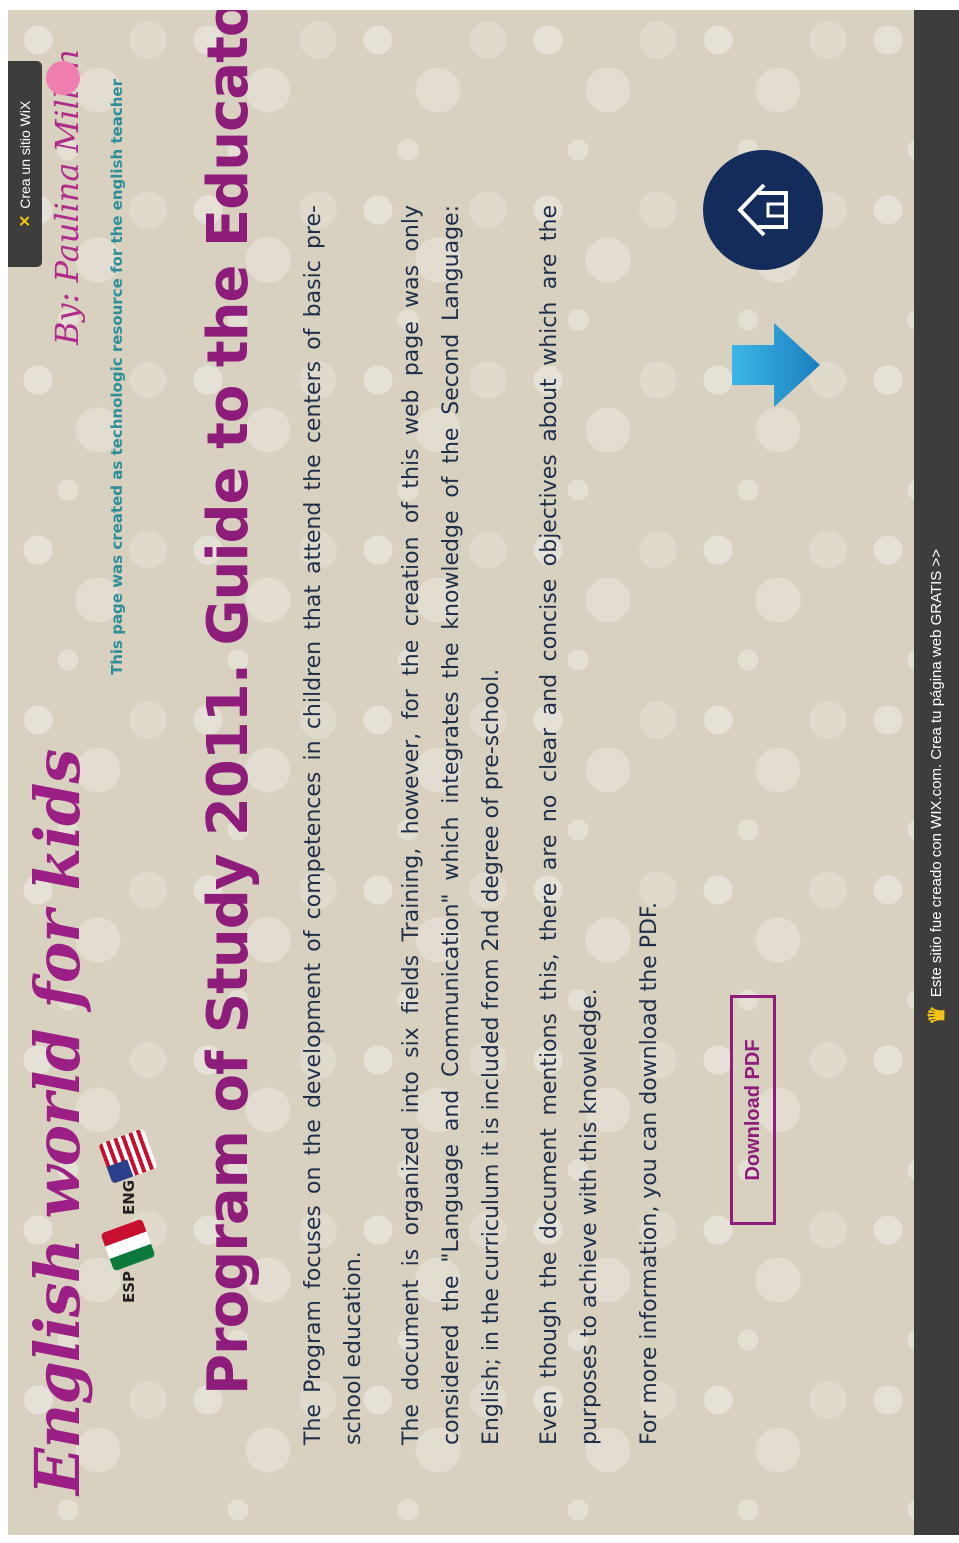 The height and width of the screenshot is (1543, 959). I want to click on wix-badge-label: Crea un sitio WiX, so click(25, 154).